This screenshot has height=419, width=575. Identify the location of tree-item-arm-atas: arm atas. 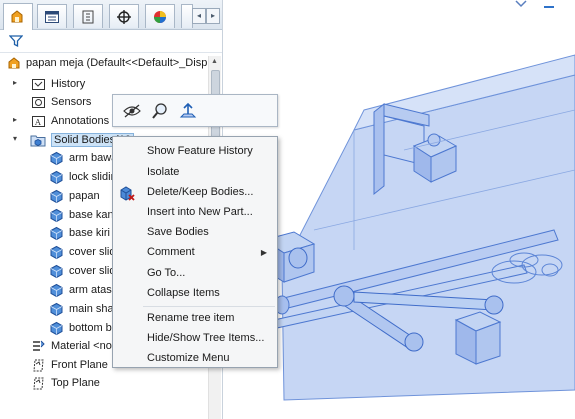
(80, 290).